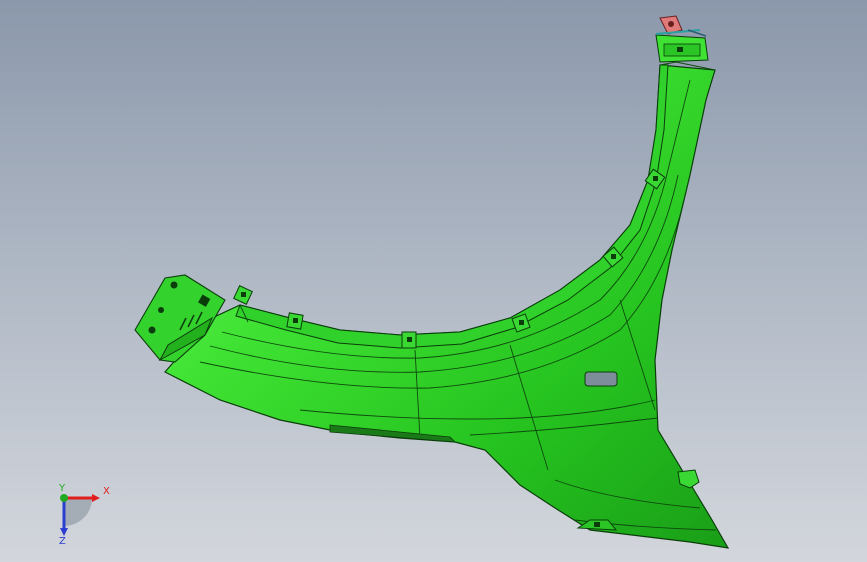 The image size is (867, 562). I want to click on x-axis-label: X, so click(106, 491).